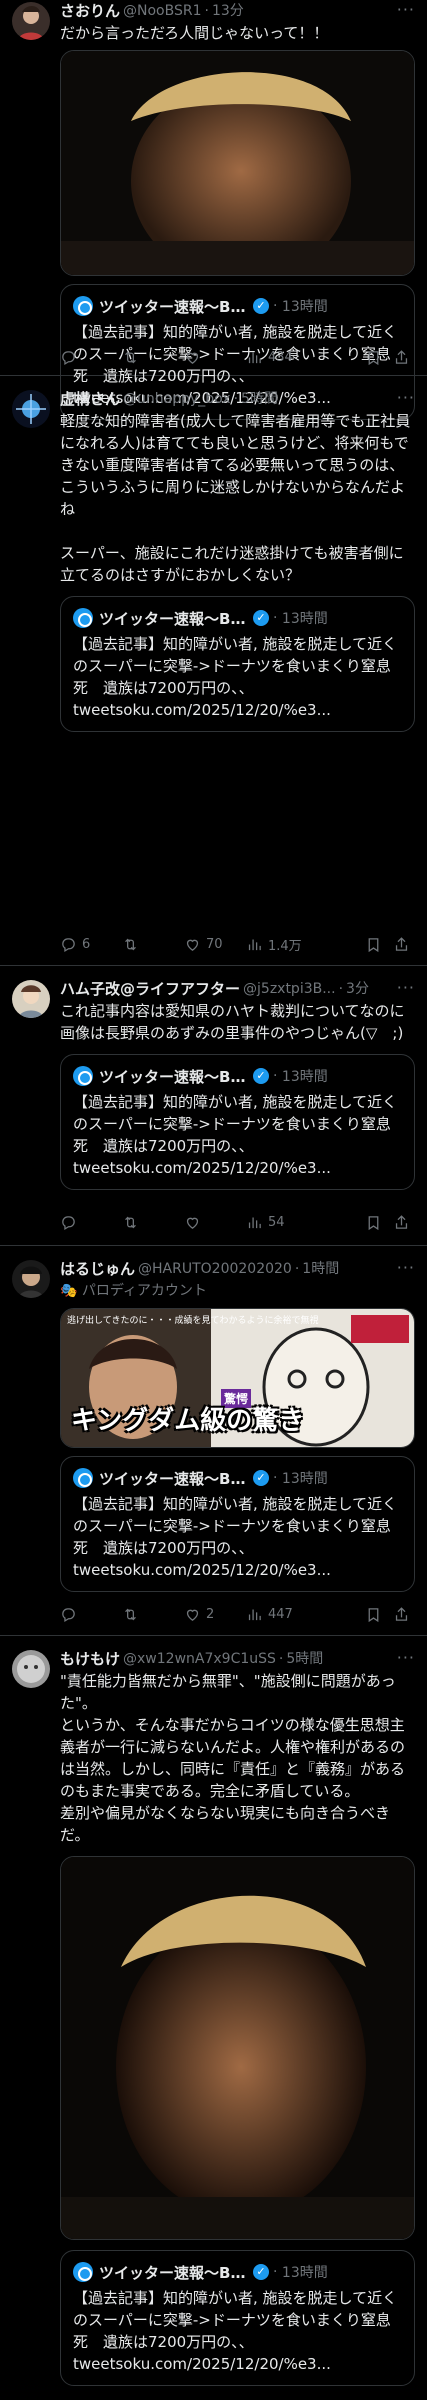  What do you see at coordinates (357, 989) in the screenshot?
I see `timestamp: 3分` at bounding box center [357, 989].